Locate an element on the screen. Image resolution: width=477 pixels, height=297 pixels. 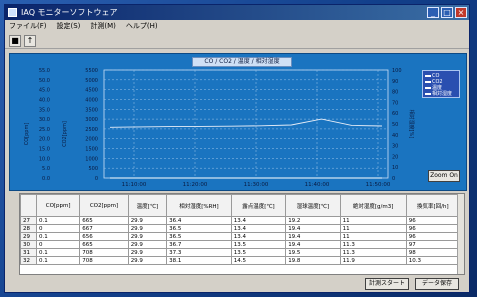
table-cell: 98 is located at coordinates (433, 252).